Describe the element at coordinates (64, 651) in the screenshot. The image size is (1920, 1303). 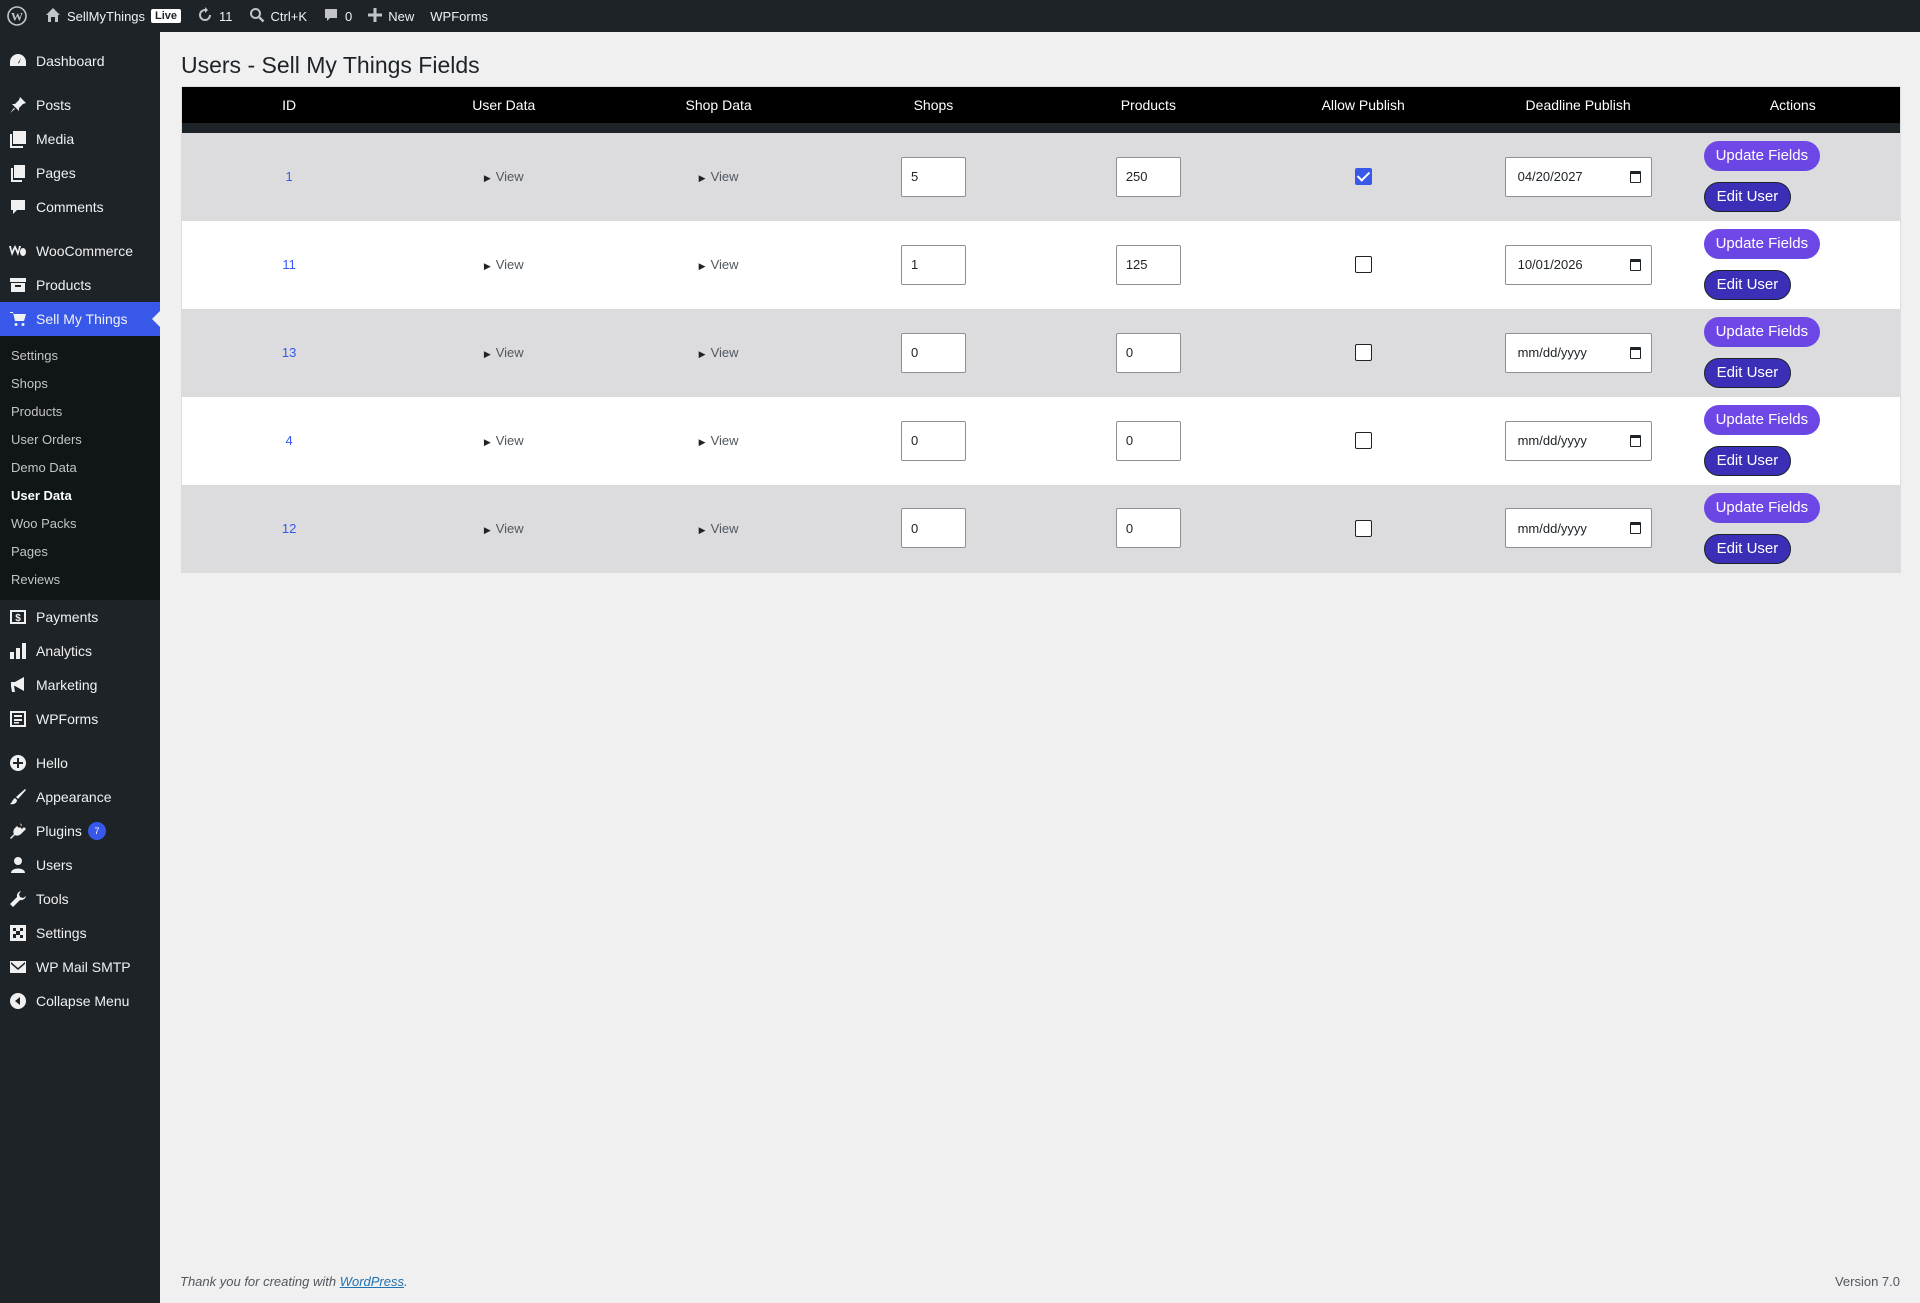
I see `menu-label: Analytics` at that location.